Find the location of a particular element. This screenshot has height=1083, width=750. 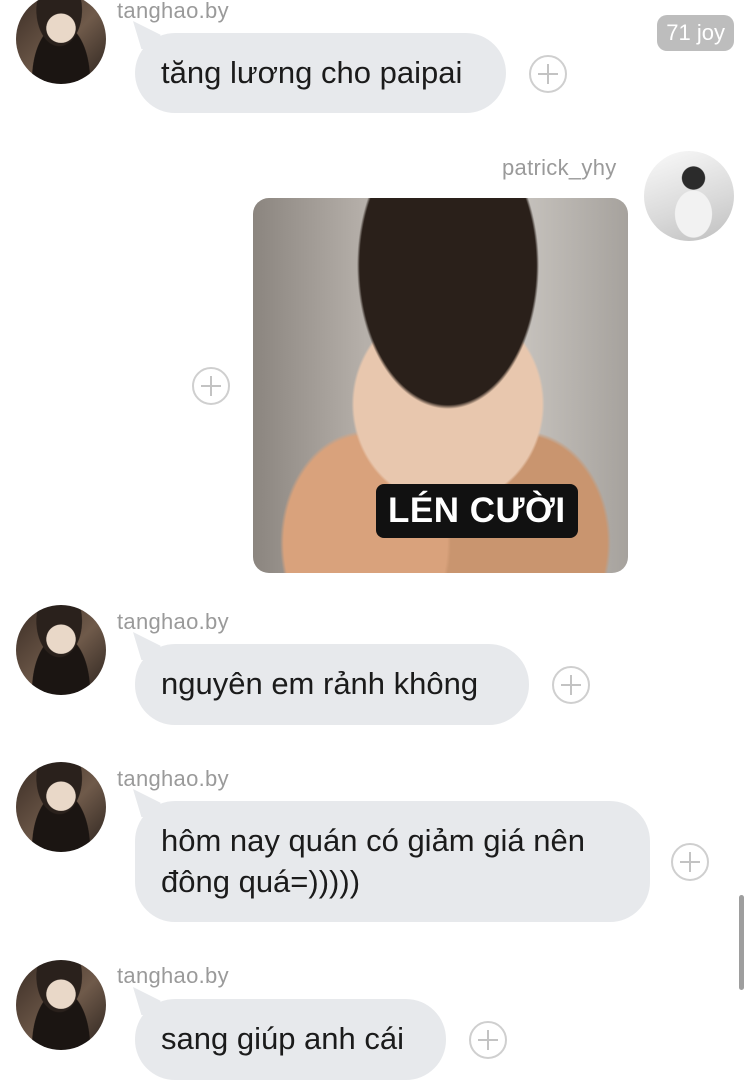

scrollbar is located at coordinates (741, 942).